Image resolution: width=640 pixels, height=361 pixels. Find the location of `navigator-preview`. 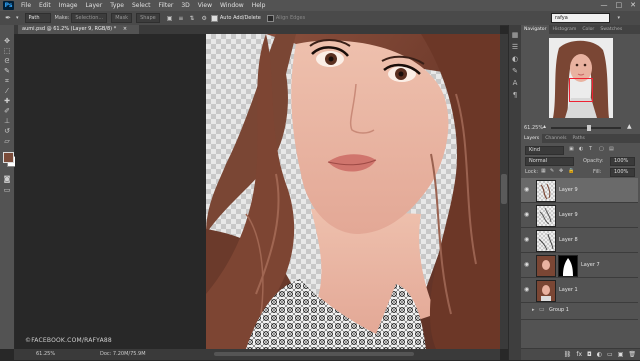

navigator-preview is located at coordinates (581, 78).